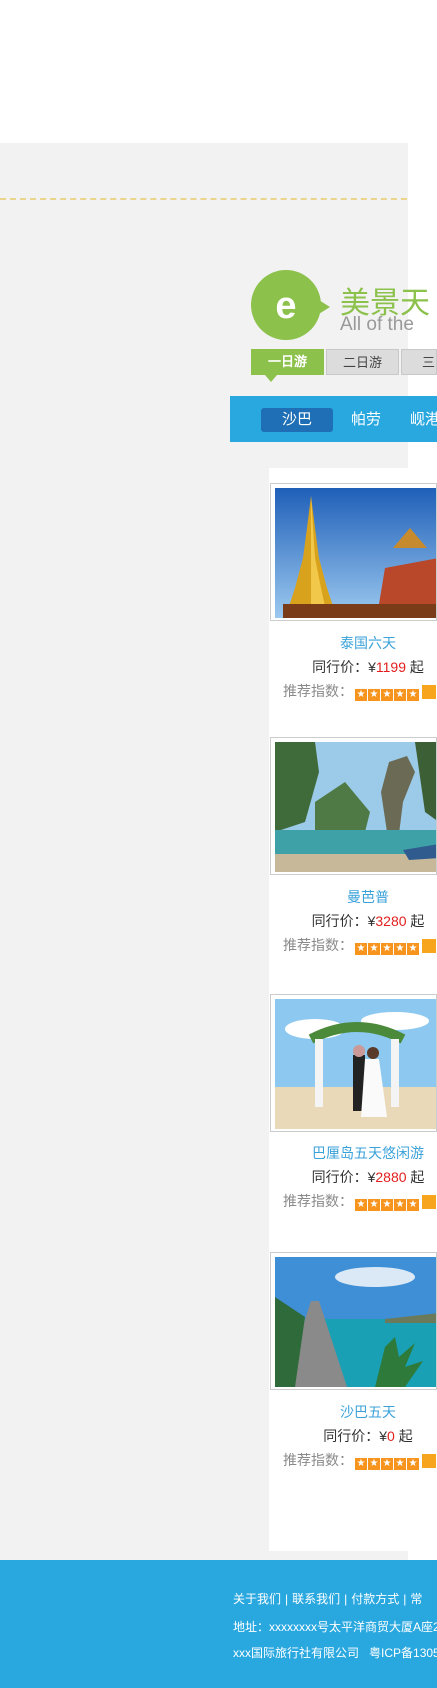  What do you see at coordinates (353, 1153) in the screenshot?
I see `product-title: 巴厘岛五天悠闲游` at bounding box center [353, 1153].